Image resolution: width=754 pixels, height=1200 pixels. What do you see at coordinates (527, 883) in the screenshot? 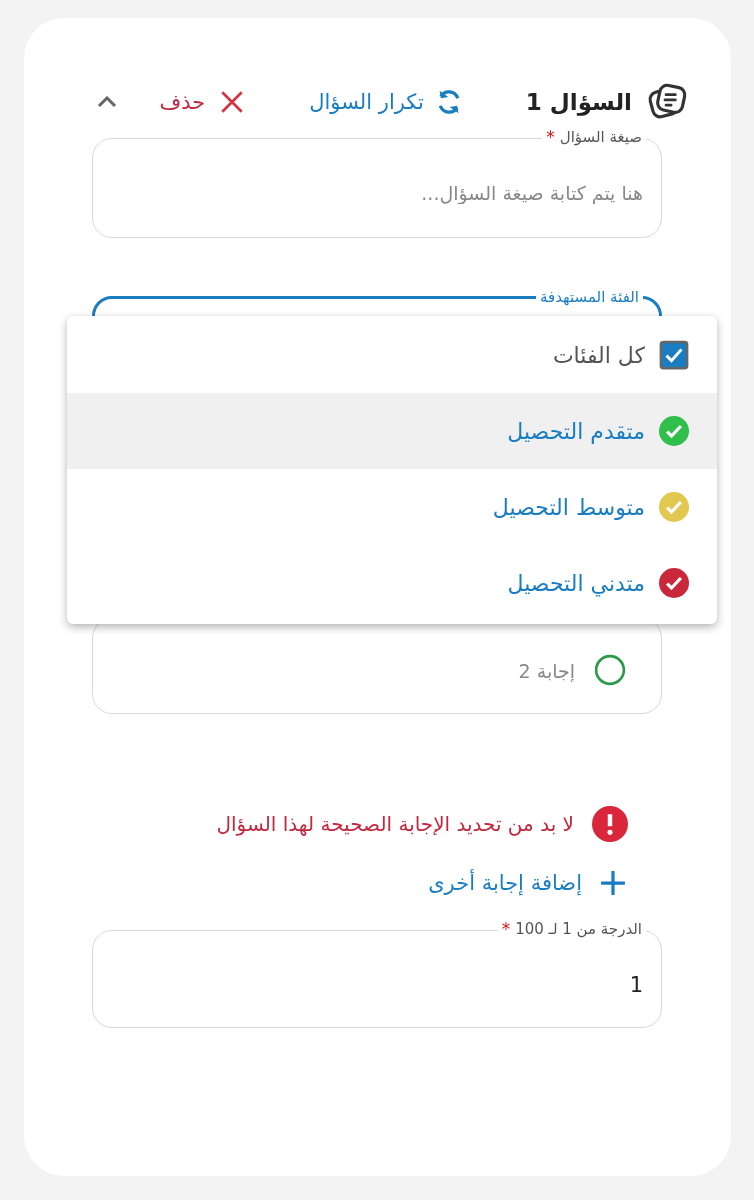
I see `add-answer-button: إضافة إجابة أخرى` at bounding box center [527, 883].